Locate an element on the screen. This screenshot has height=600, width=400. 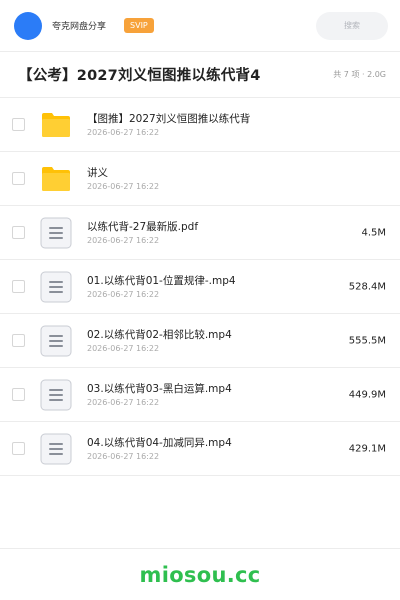
top-bar: 夸克网盘分享 SVIP 搜索 is located at coordinates (200, 26).